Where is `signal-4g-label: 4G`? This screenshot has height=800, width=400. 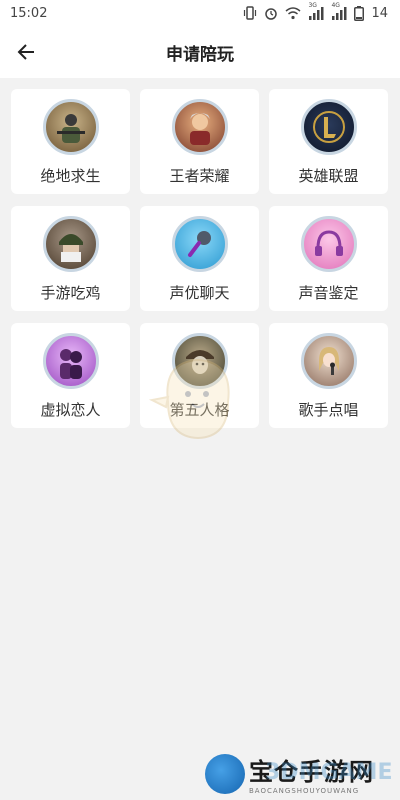 signal-4g-label: 4G is located at coordinates (335, 5).